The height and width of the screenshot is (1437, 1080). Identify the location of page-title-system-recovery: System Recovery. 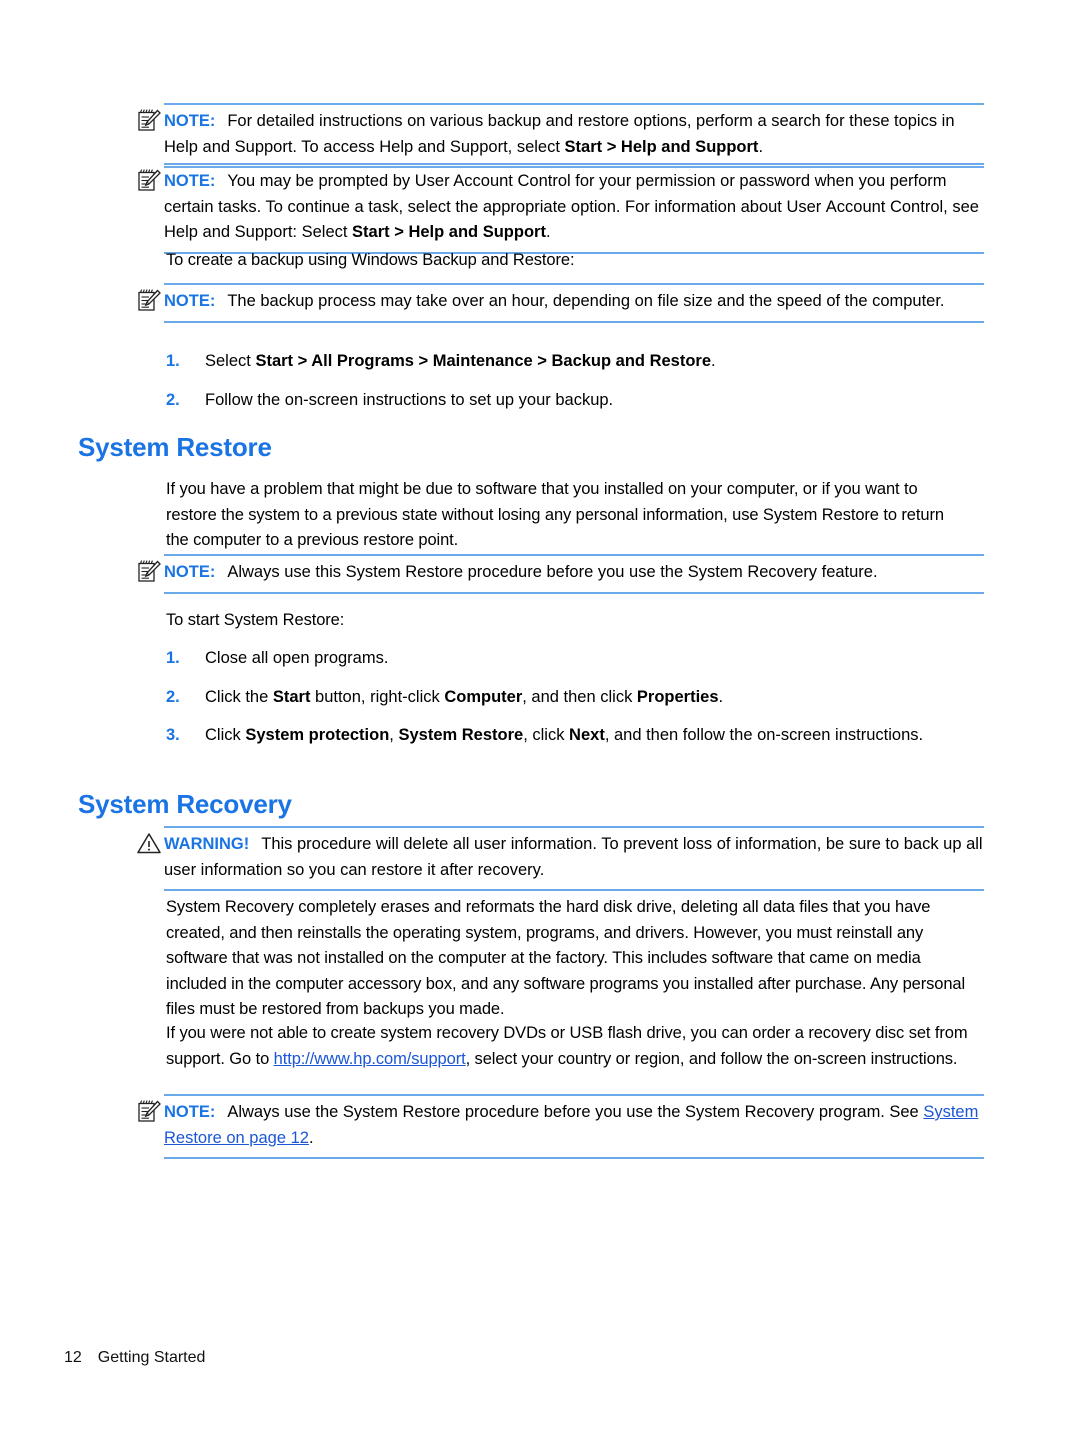
(185, 804).